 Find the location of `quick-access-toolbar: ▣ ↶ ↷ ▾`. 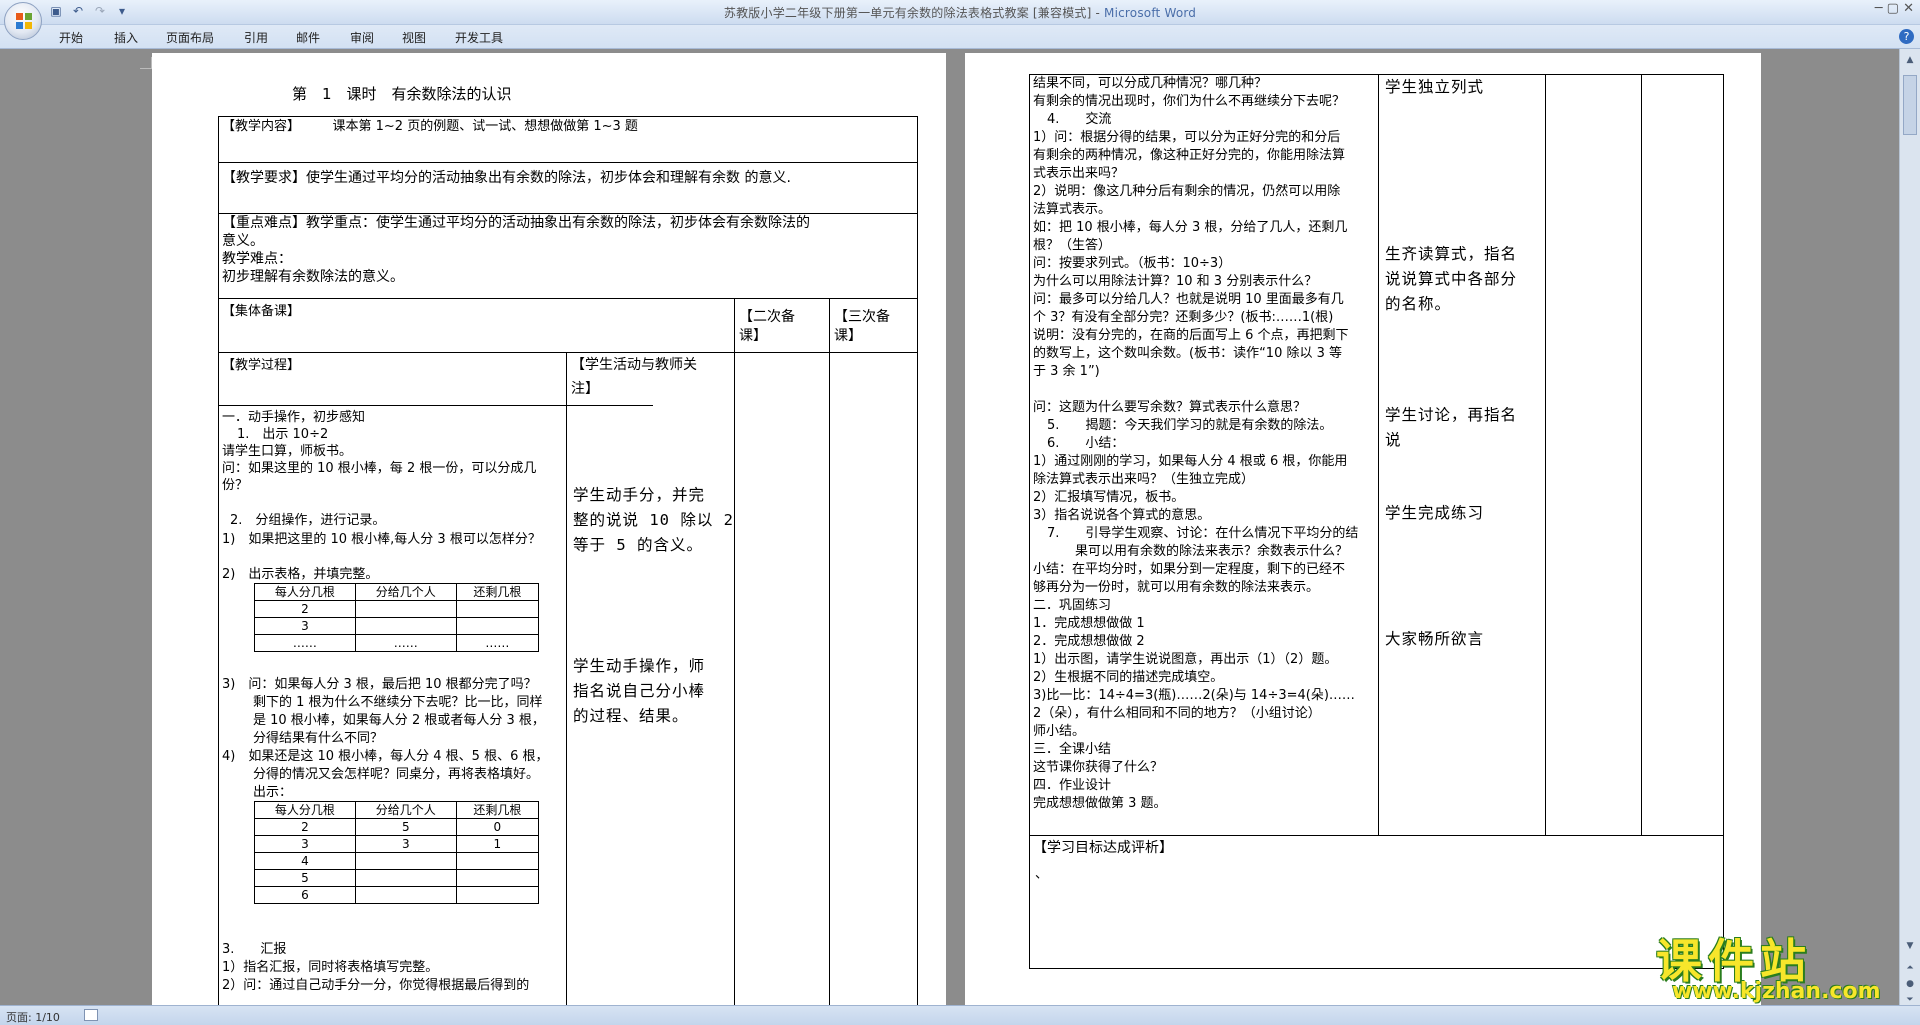

quick-access-toolbar: ▣ ↶ ↷ ▾ is located at coordinates (89, 11).